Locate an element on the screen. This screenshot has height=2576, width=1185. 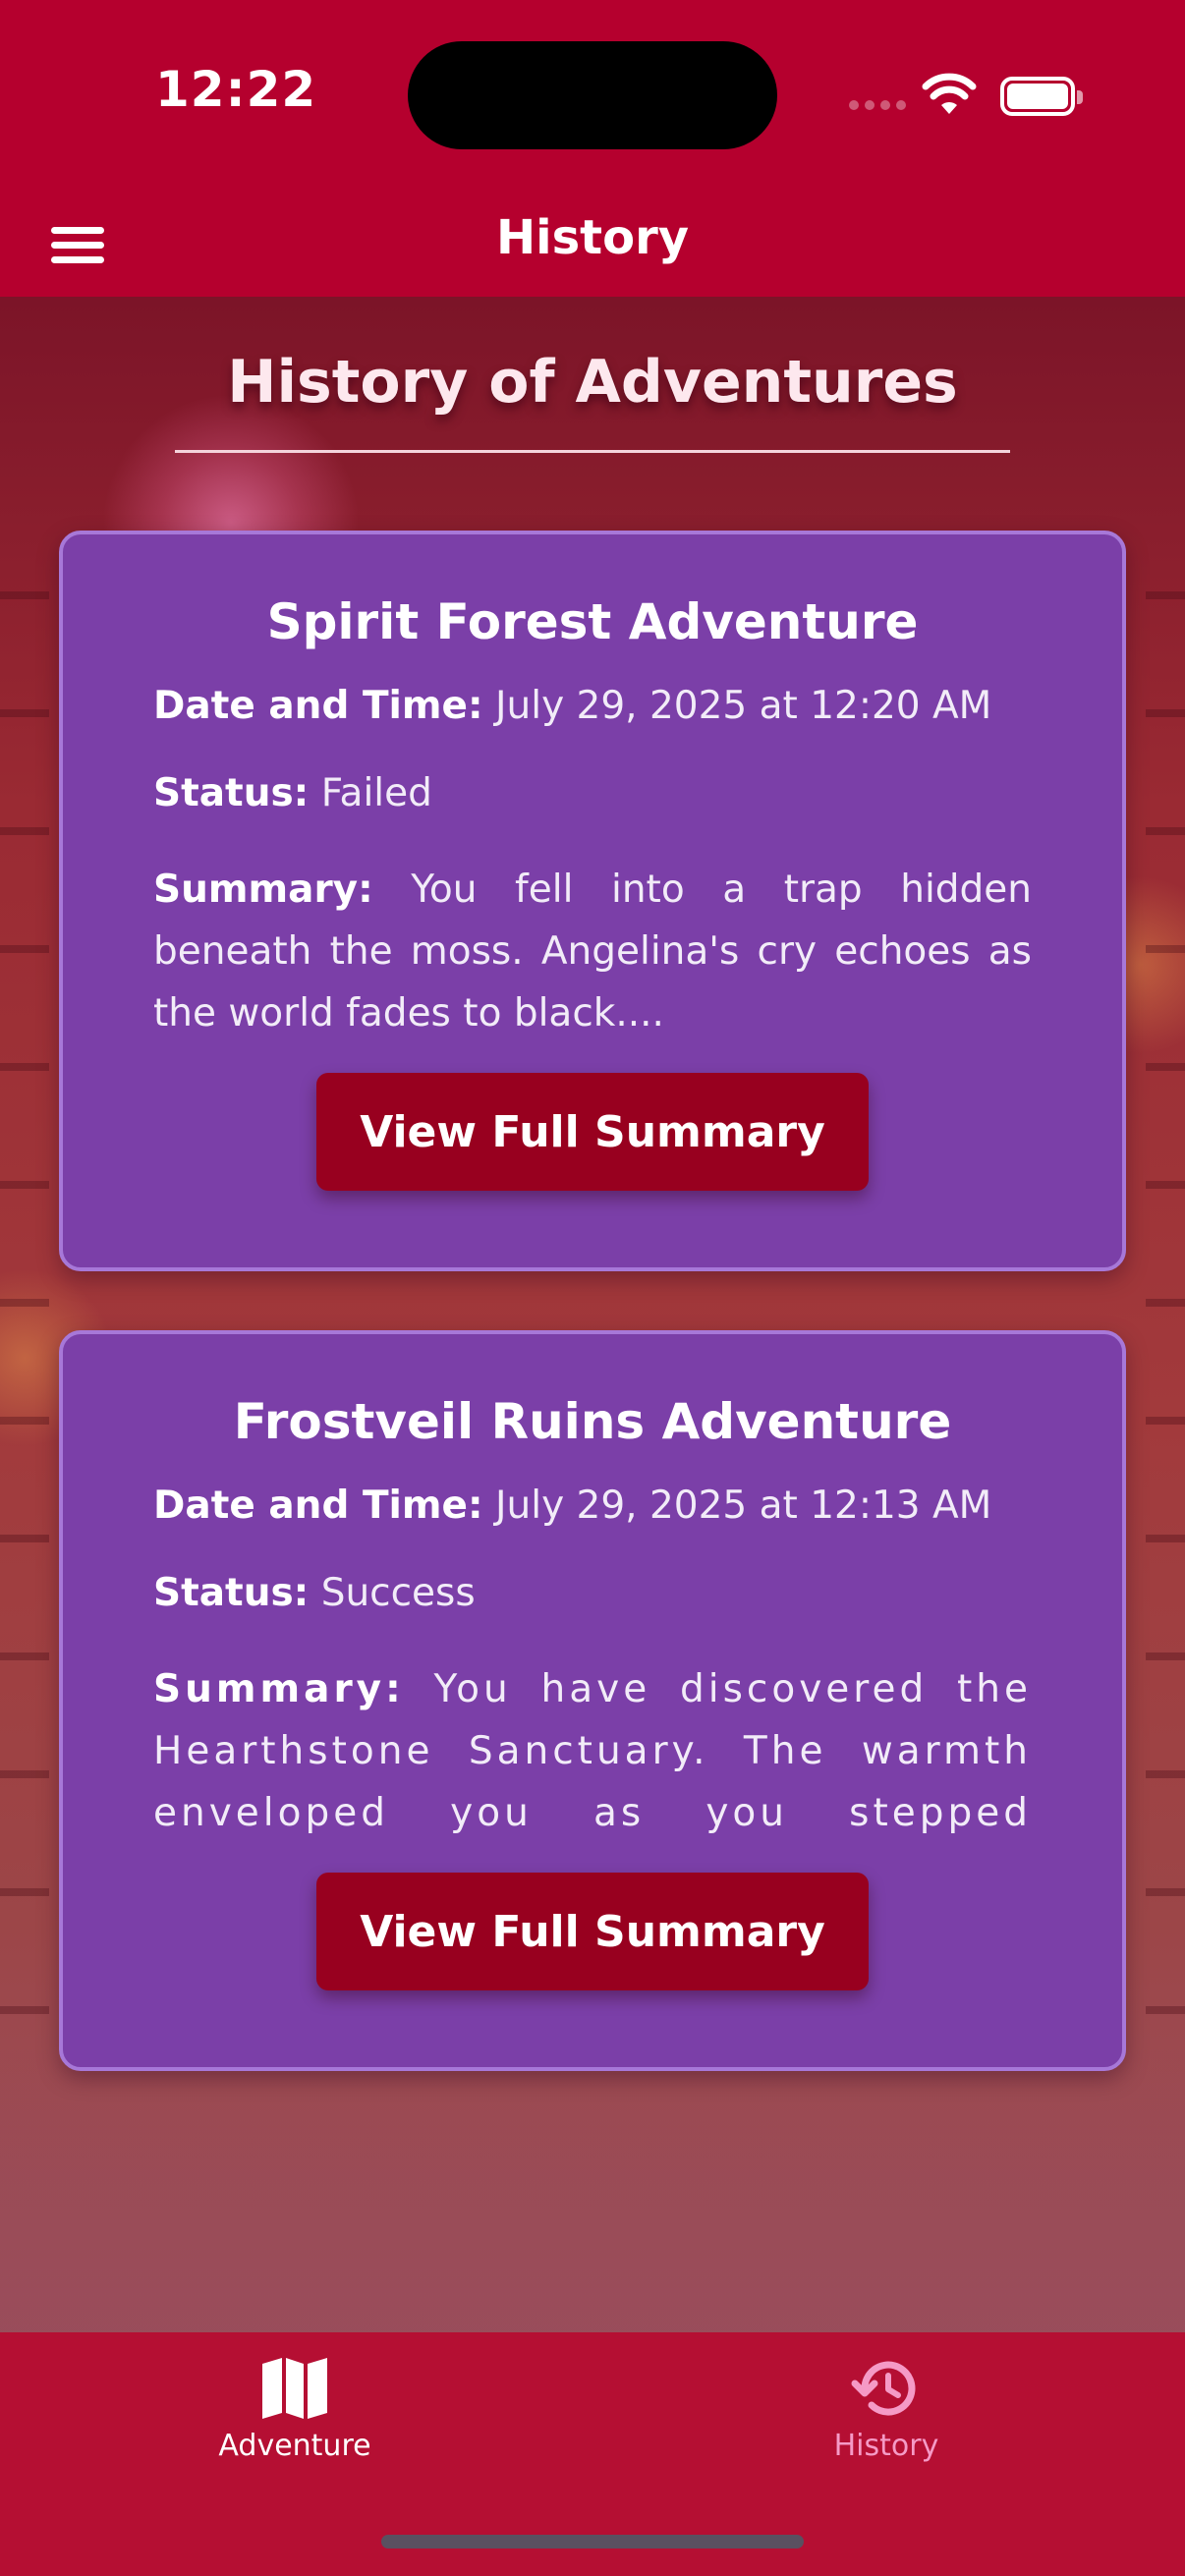
background-bookshelf is located at coordinates (25, 1328).